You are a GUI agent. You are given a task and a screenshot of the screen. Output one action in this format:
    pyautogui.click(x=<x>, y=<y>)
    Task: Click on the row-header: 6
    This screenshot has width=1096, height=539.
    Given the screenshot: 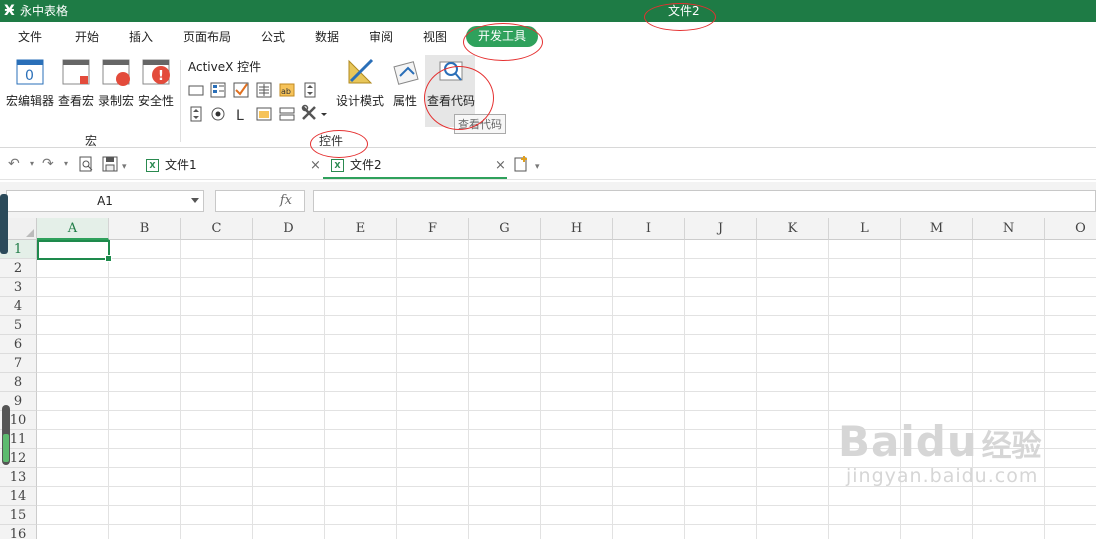 What is the action you would take?
    pyautogui.click(x=18, y=344)
    